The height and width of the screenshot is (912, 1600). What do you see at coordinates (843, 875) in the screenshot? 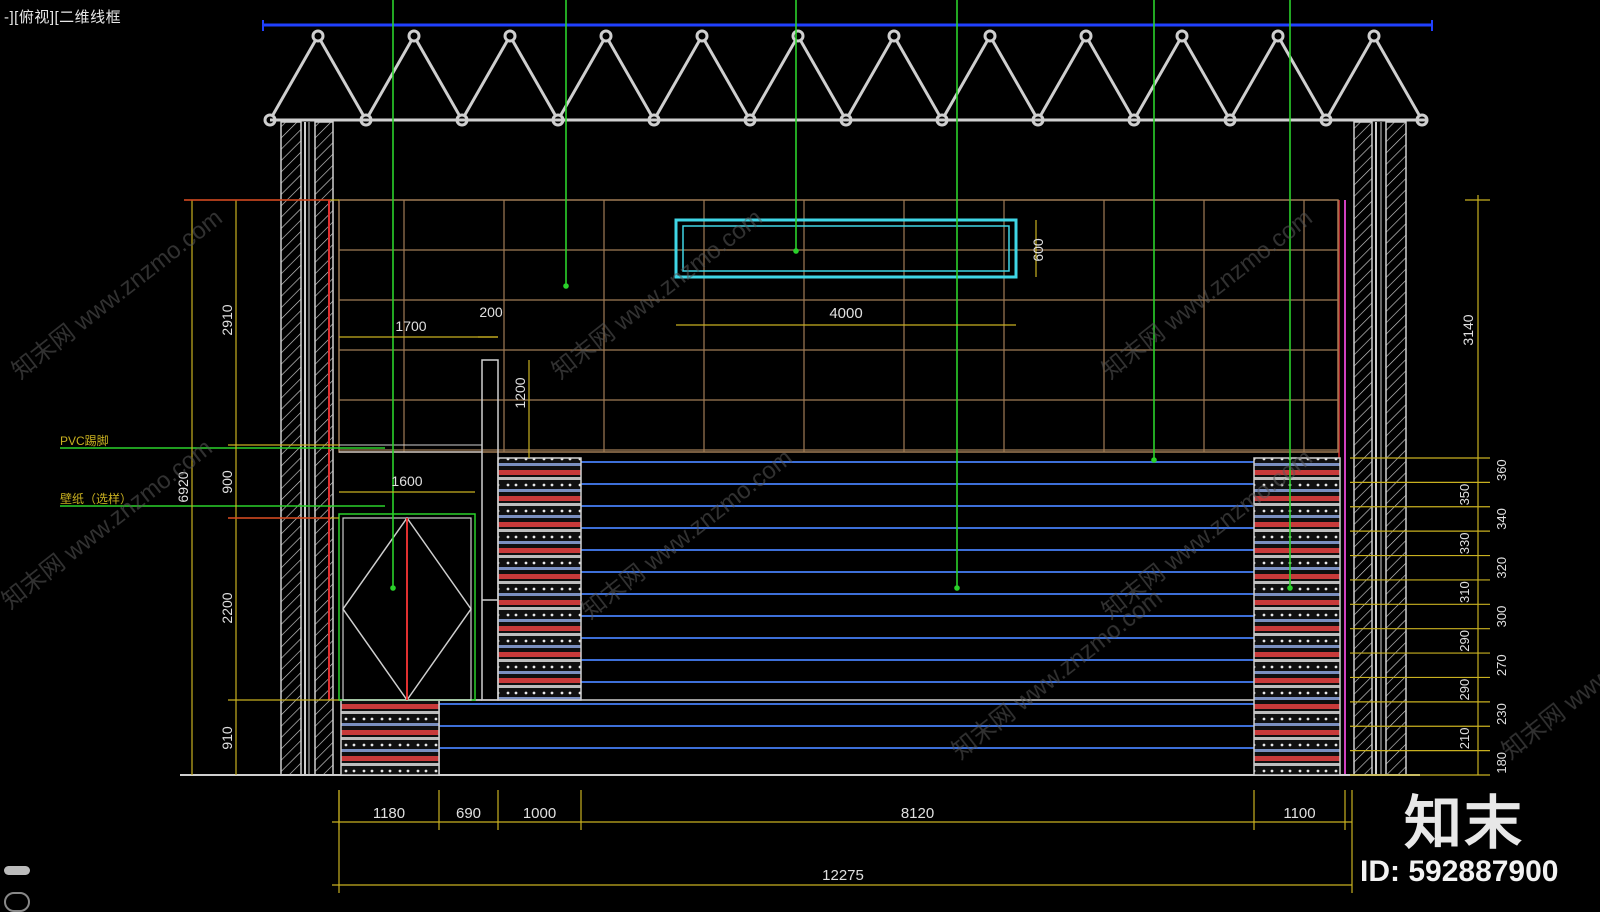
I see `dim-bottom-total: 12275` at bounding box center [843, 875].